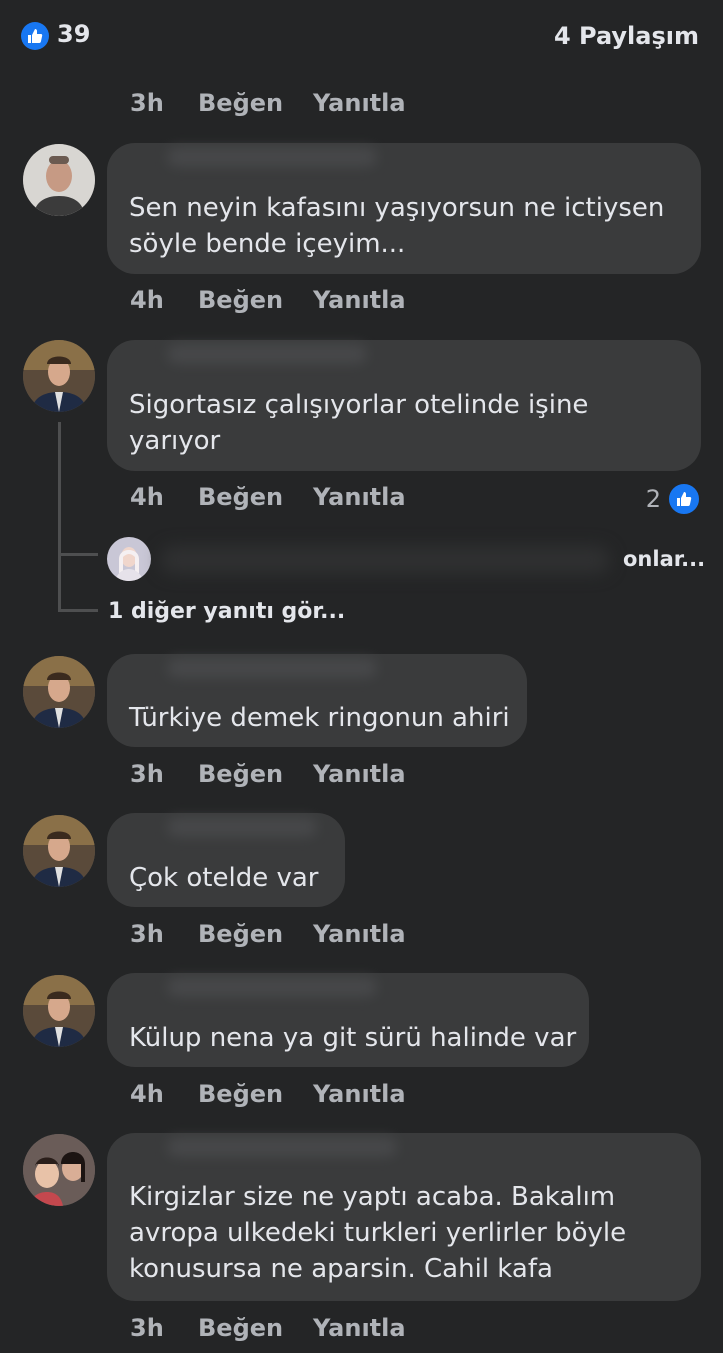  What do you see at coordinates (226, 860) in the screenshot?
I see `comment-bubble: Çok otelde var` at bounding box center [226, 860].